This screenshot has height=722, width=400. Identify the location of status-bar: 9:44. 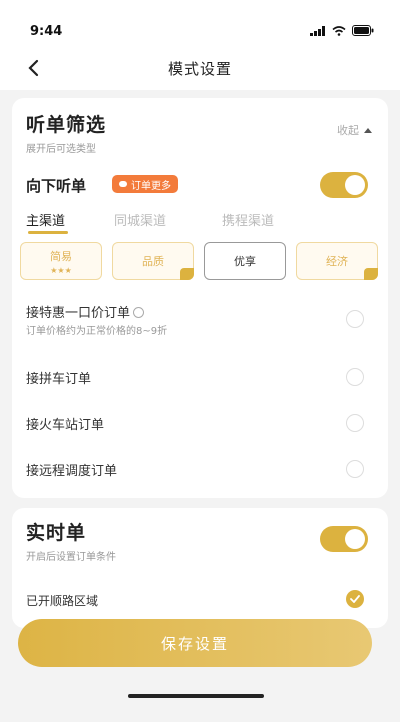
(200, 23).